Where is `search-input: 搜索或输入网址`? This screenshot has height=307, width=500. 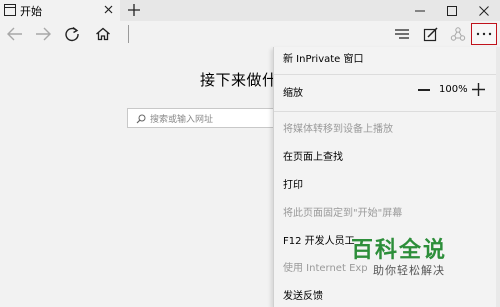 search-input: 搜索或输入网址 is located at coordinates (202, 118).